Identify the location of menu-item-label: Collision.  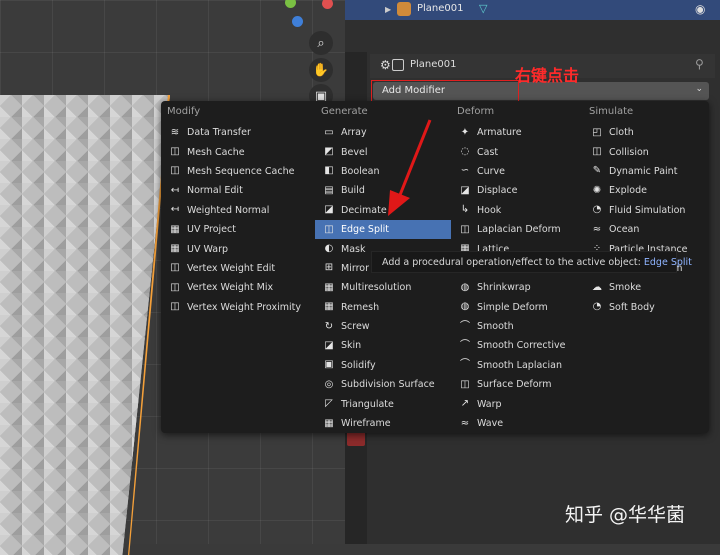
(629, 152).